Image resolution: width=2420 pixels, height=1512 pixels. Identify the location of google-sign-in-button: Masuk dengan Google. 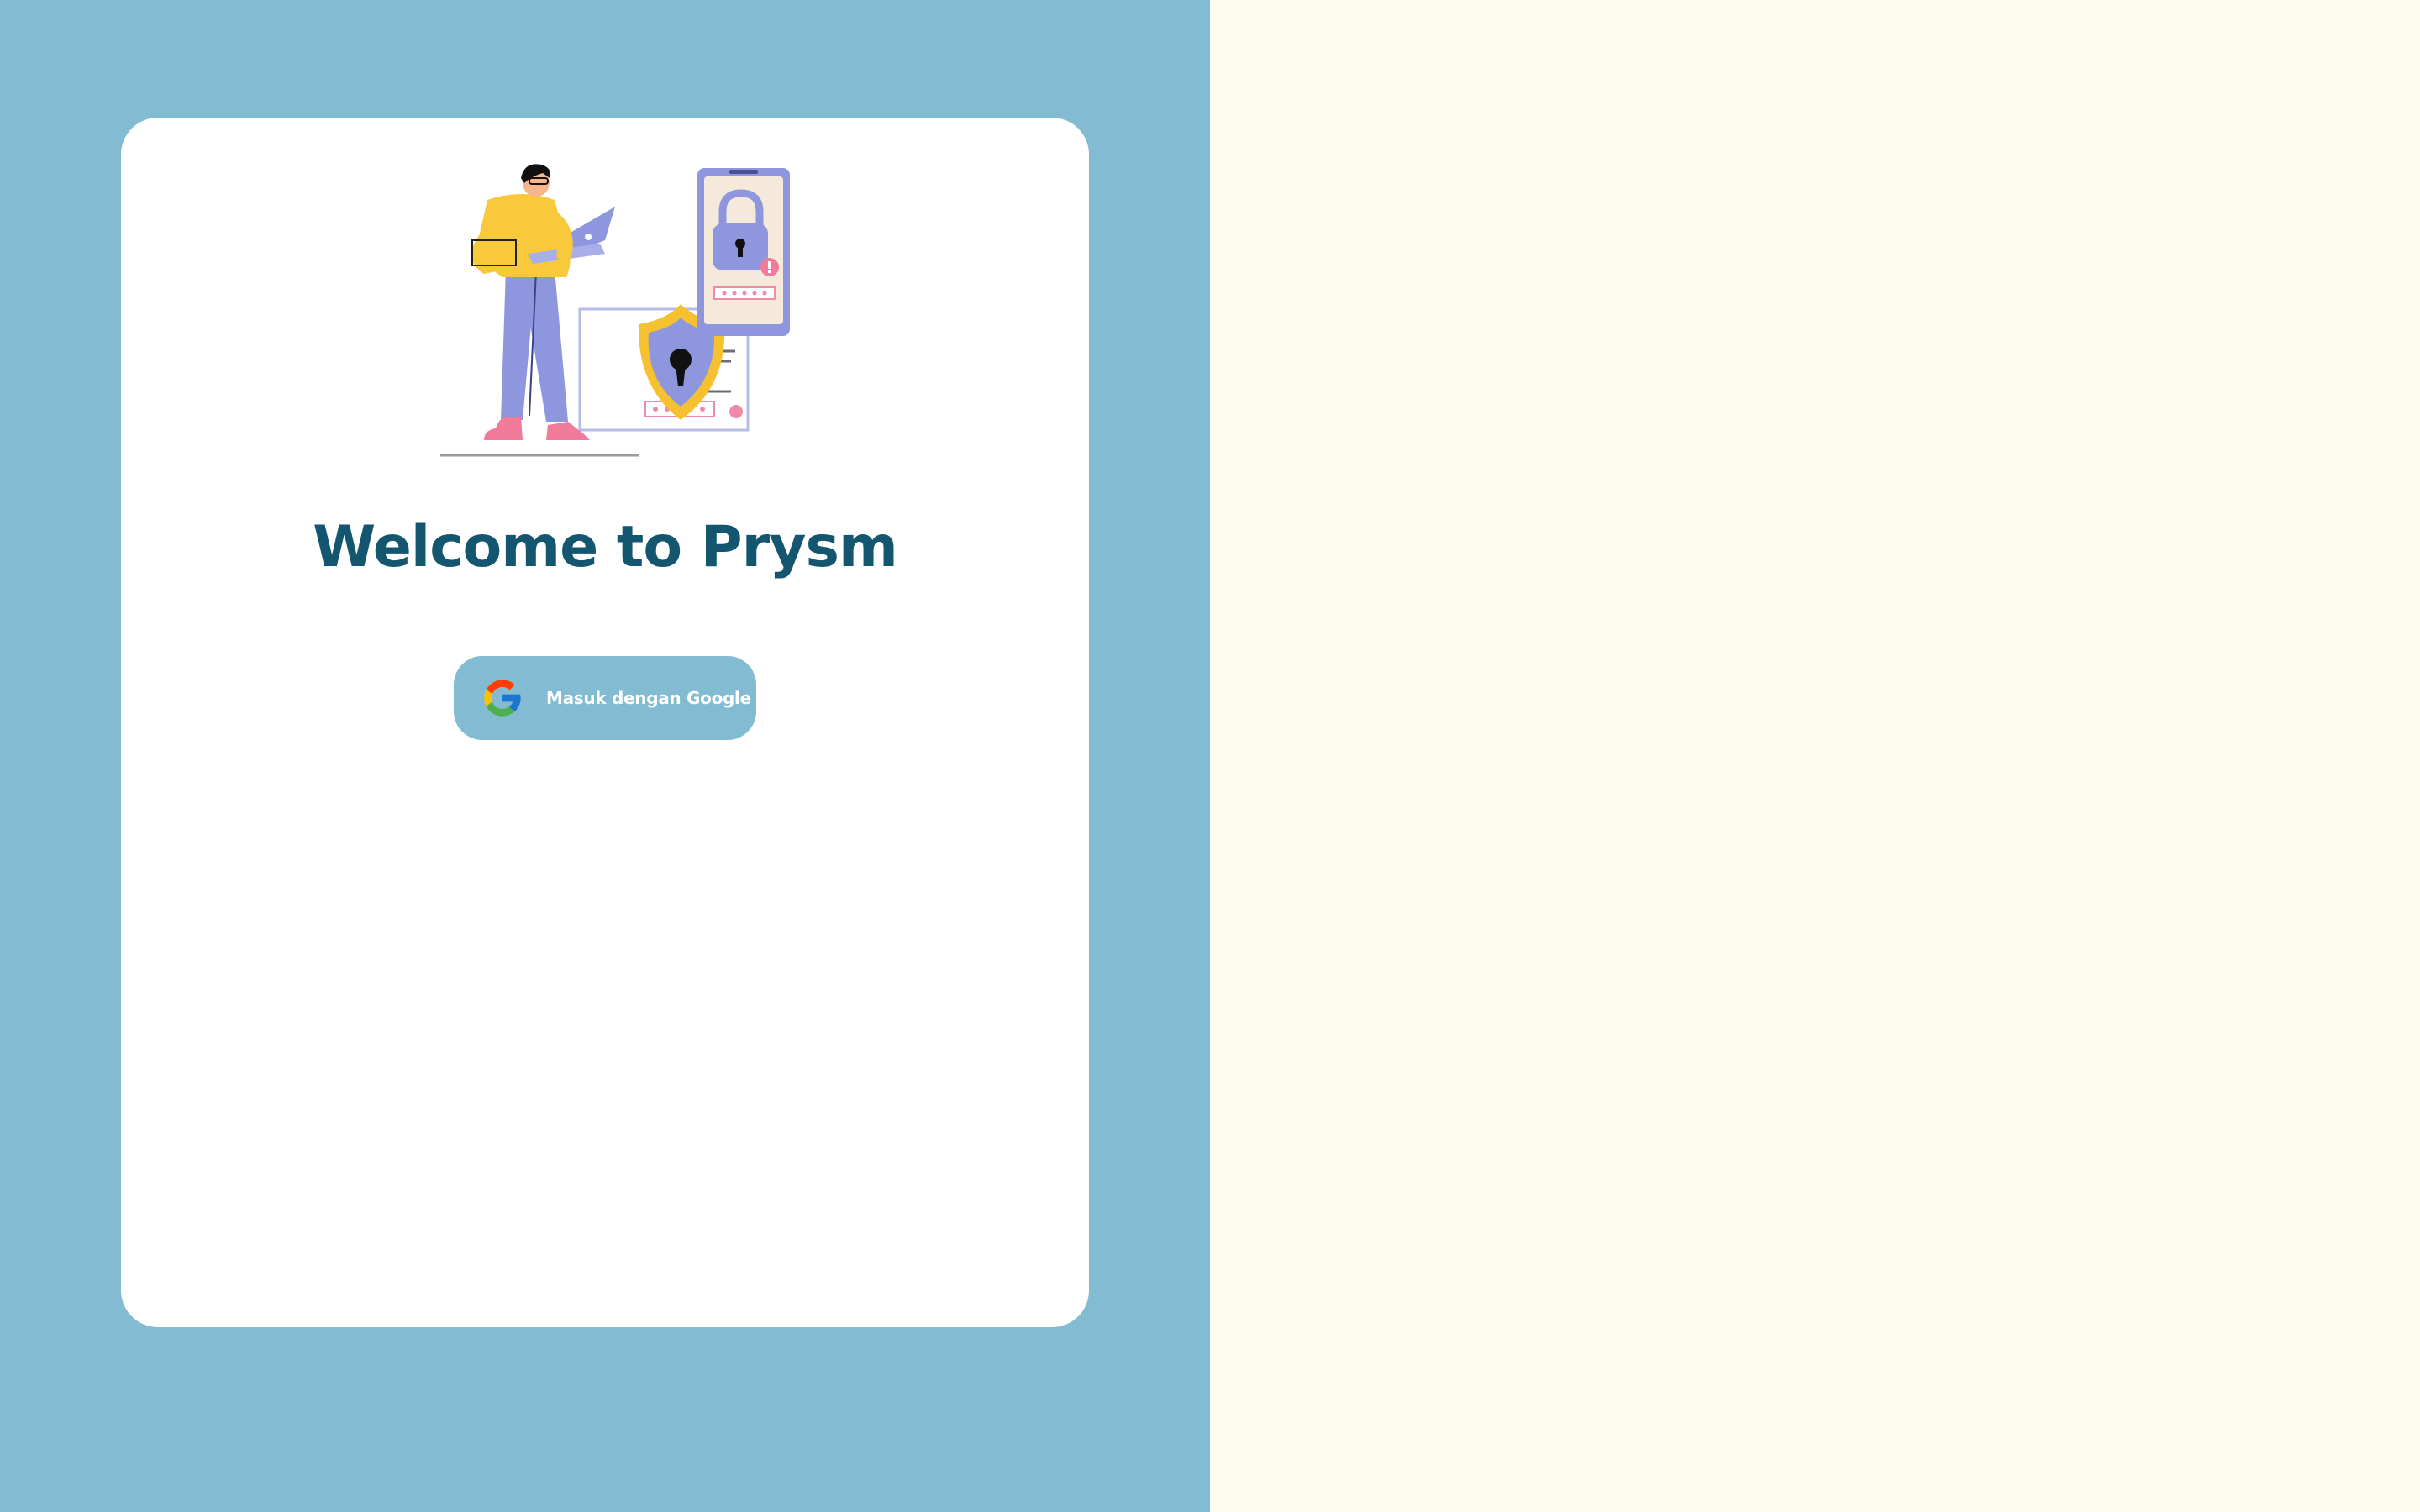
(605, 698).